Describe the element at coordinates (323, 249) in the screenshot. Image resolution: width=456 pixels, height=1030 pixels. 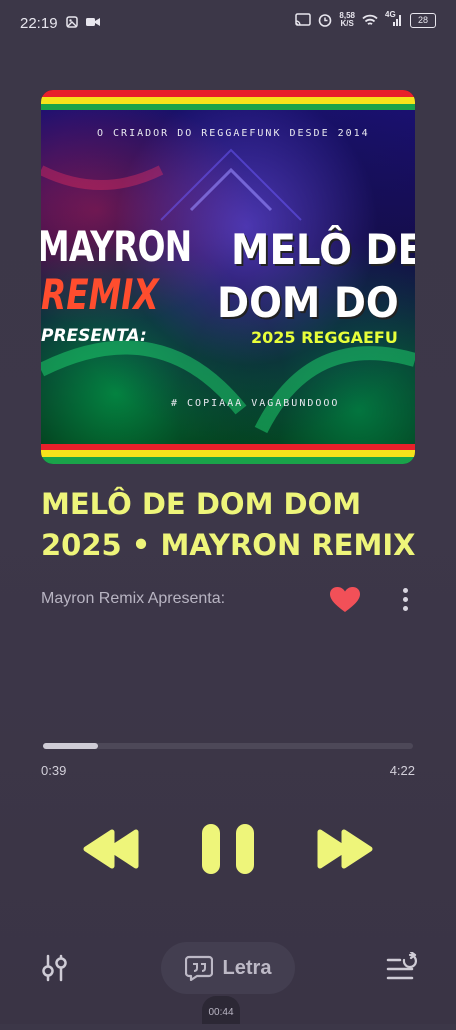
I see `cover-title-line1: MELÔ DE` at that location.